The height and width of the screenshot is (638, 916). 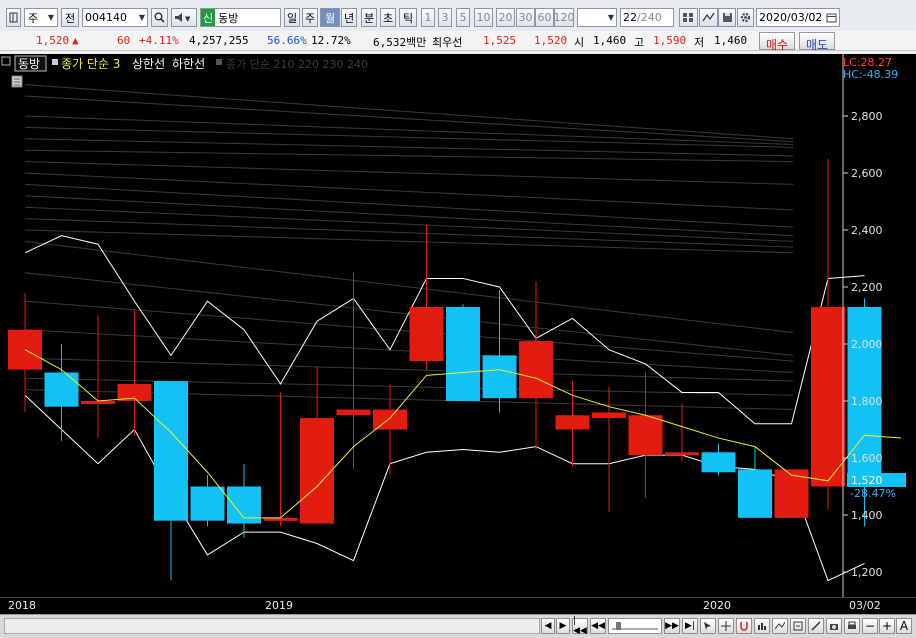 I want to click on sell-button: 매도, so click(x=817, y=42).